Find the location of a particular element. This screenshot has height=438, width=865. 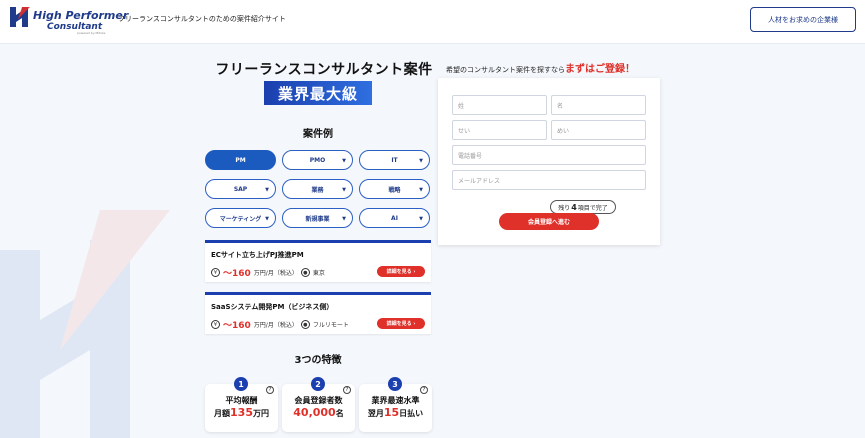

remaining-prefix: 残り is located at coordinates (564, 208).